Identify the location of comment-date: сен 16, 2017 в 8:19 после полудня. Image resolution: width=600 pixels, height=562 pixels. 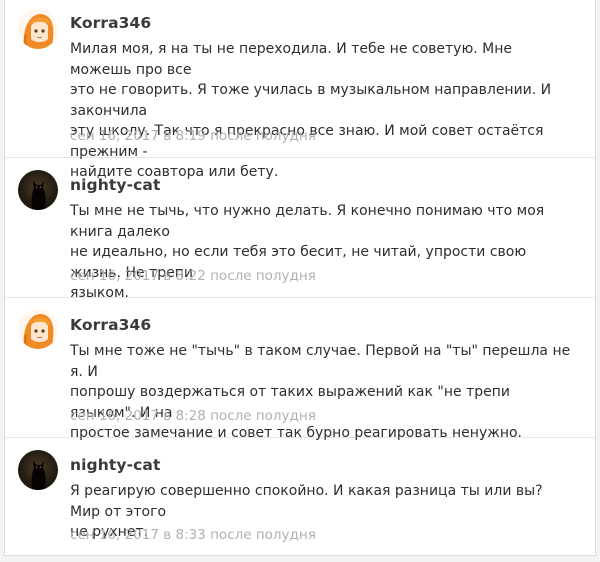
(193, 136).